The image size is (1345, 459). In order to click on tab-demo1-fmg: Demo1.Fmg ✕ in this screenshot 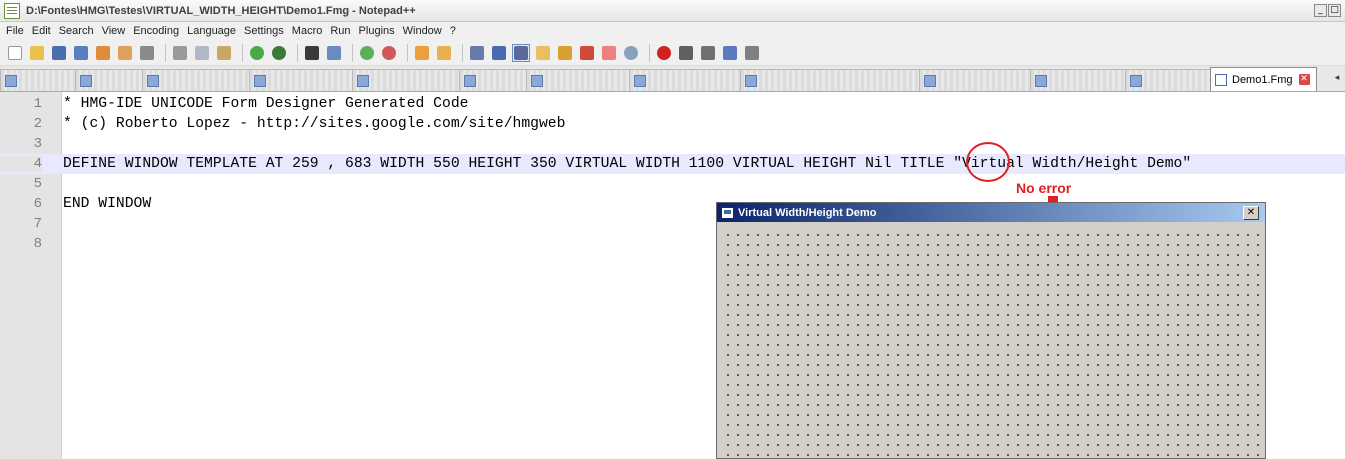, I will do `click(1263, 79)`.